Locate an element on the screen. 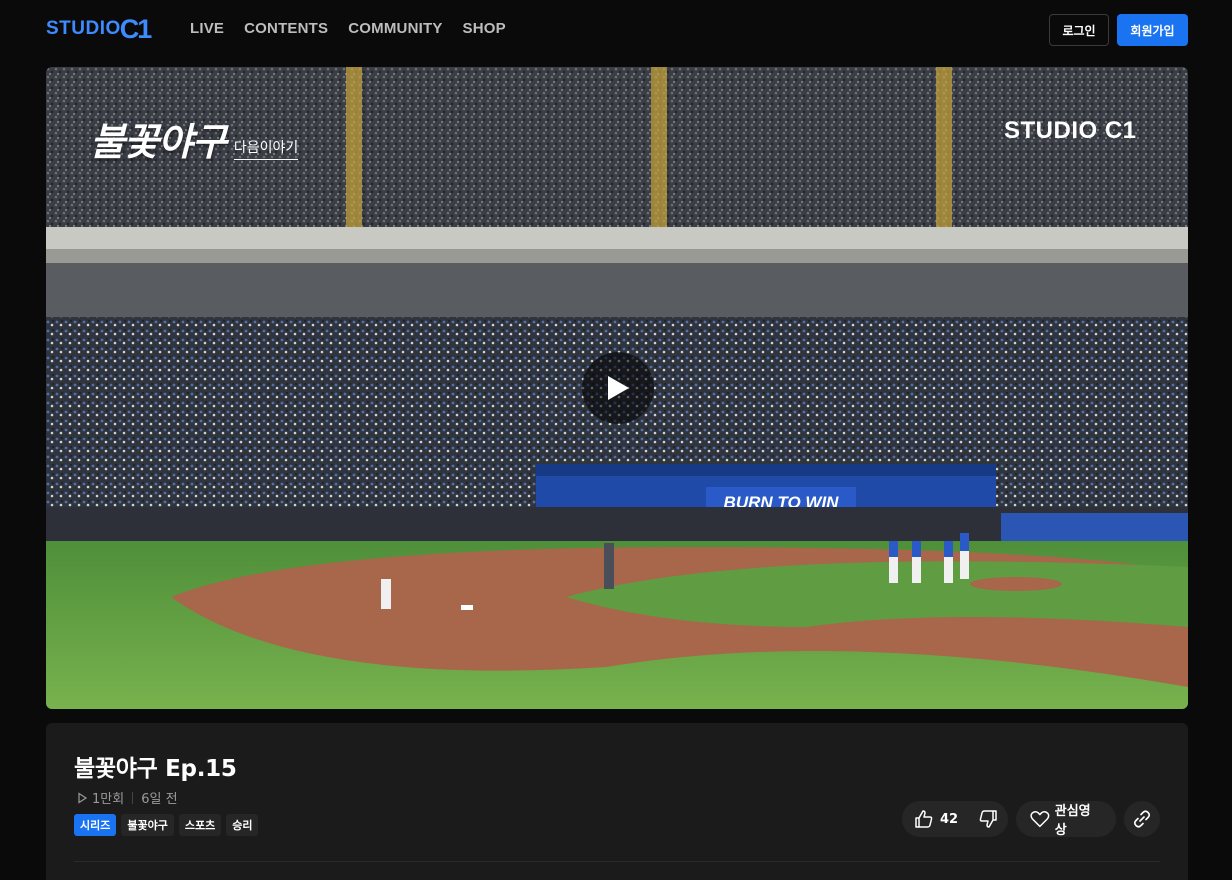 This screenshot has height=880, width=1232. nav-live: LIVE is located at coordinates (207, 28).